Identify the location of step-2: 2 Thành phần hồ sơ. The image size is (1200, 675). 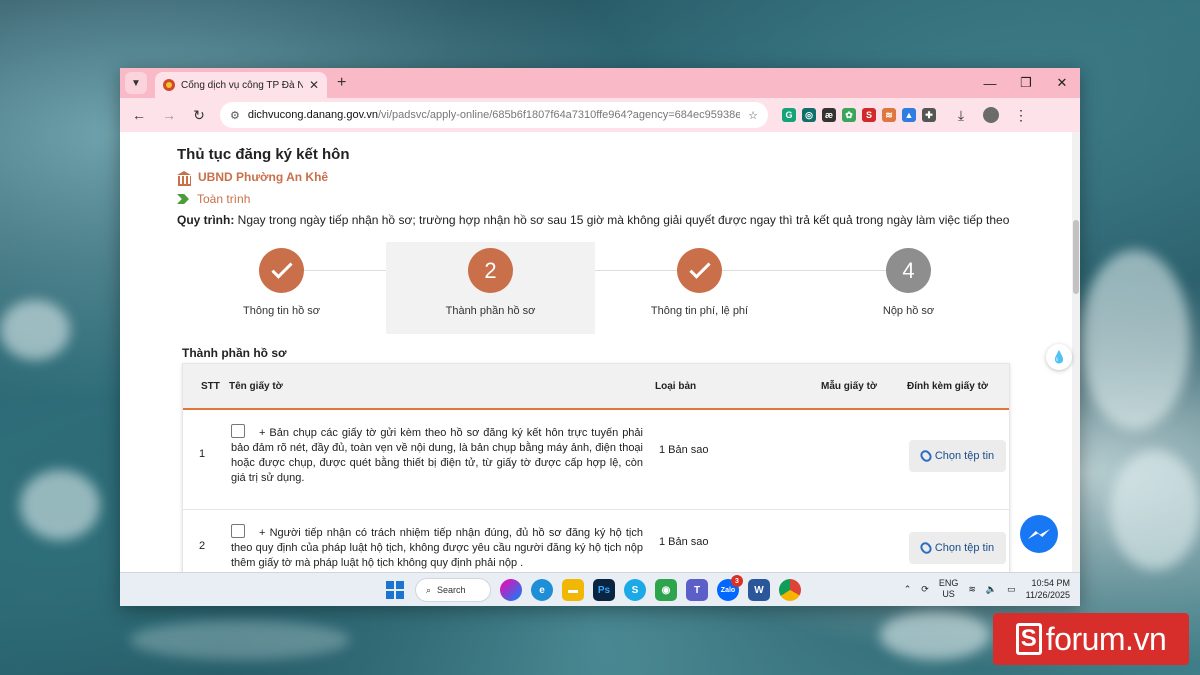
(490, 288).